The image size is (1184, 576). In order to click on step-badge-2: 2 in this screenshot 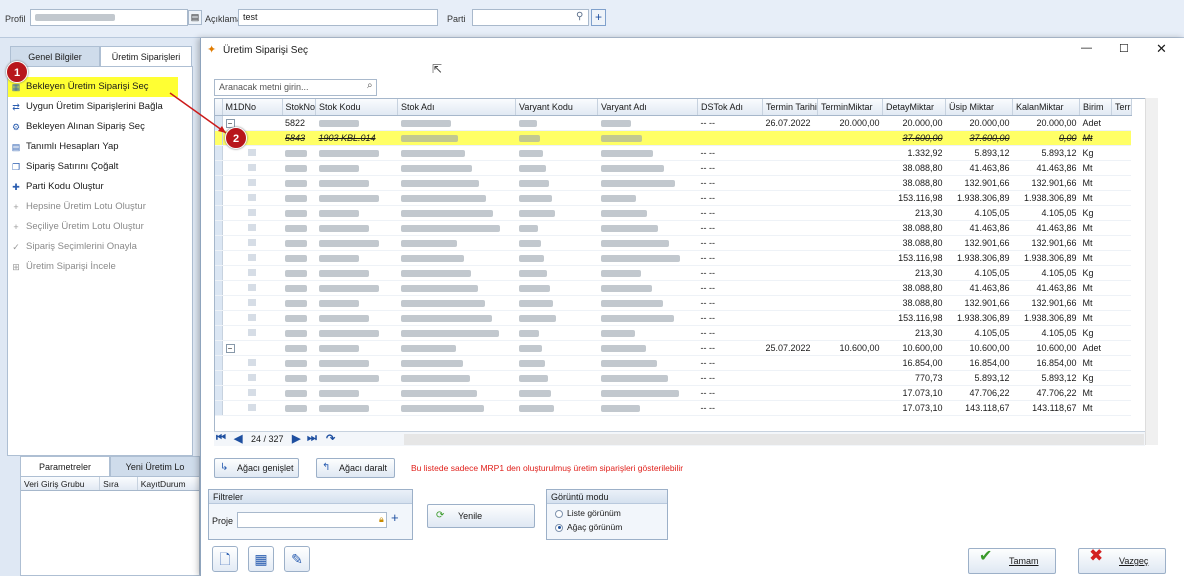, I will do `click(236, 138)`.